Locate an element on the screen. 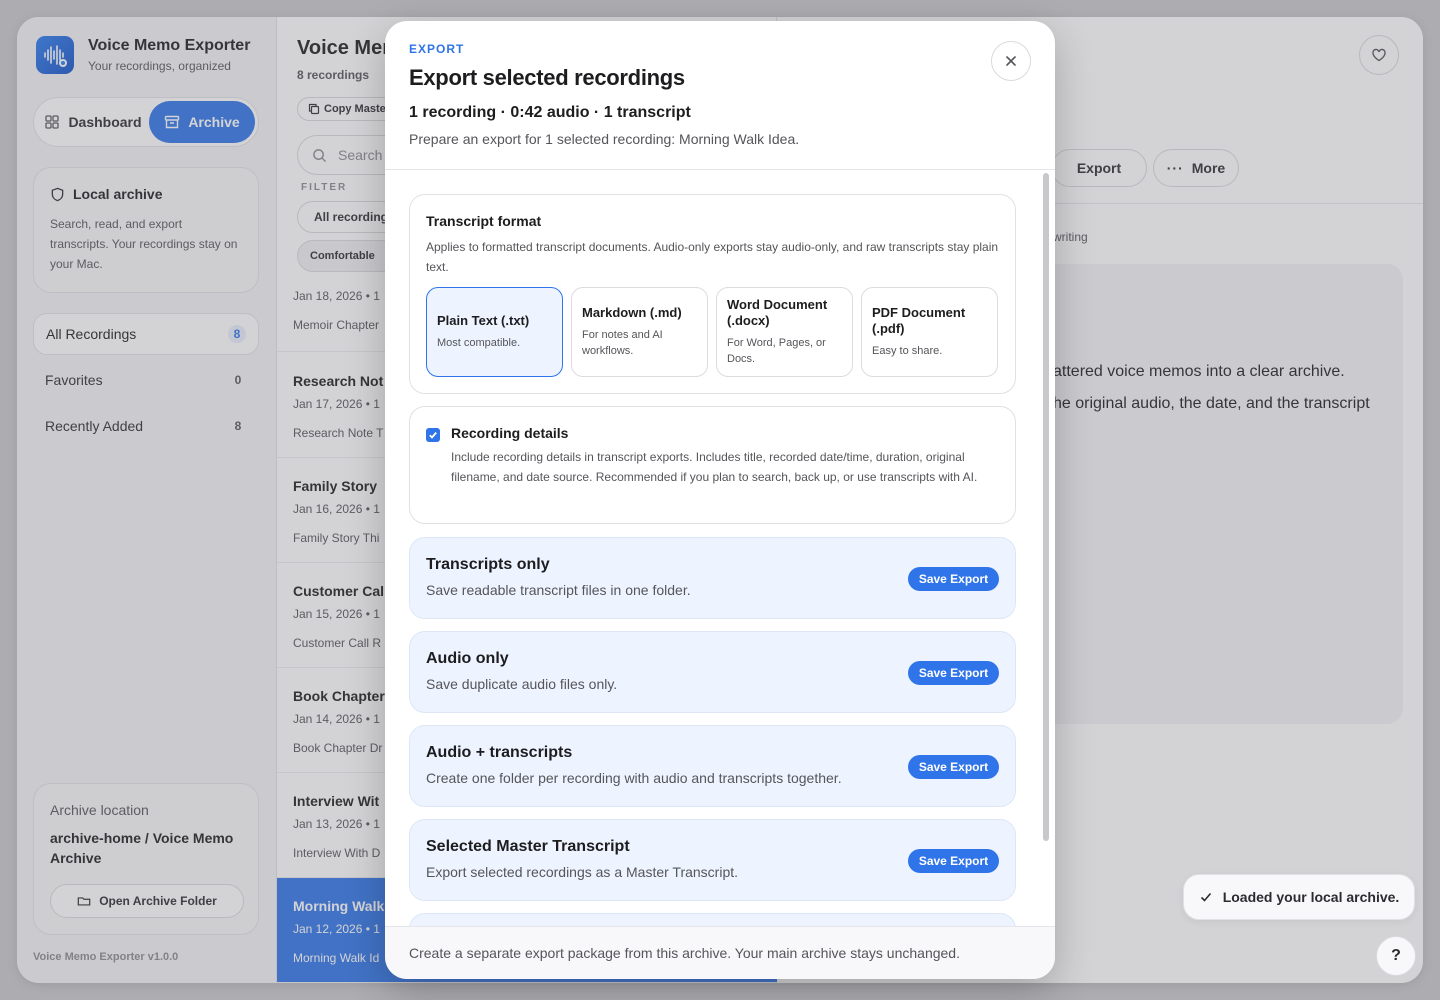 This screenshot has height=1000, width=1440. dialog-eyebrow: EXPORT is located at coordinates (437, 49).